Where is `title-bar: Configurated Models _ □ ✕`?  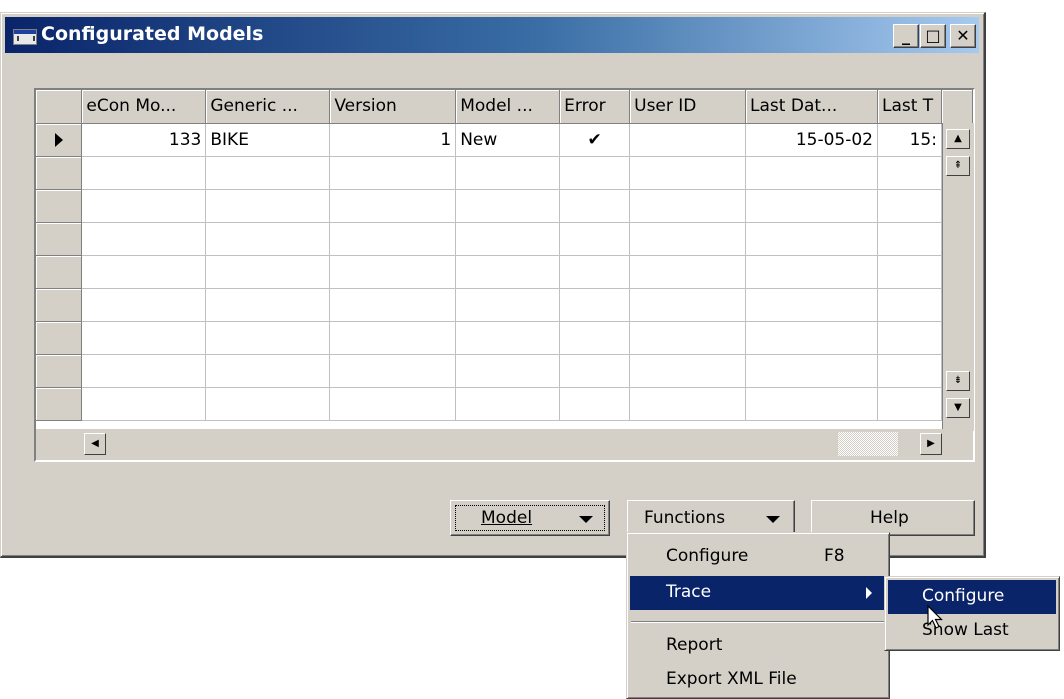 title-bar: Configurated Models _ □ ✕ is located at coordinates (492, 35).